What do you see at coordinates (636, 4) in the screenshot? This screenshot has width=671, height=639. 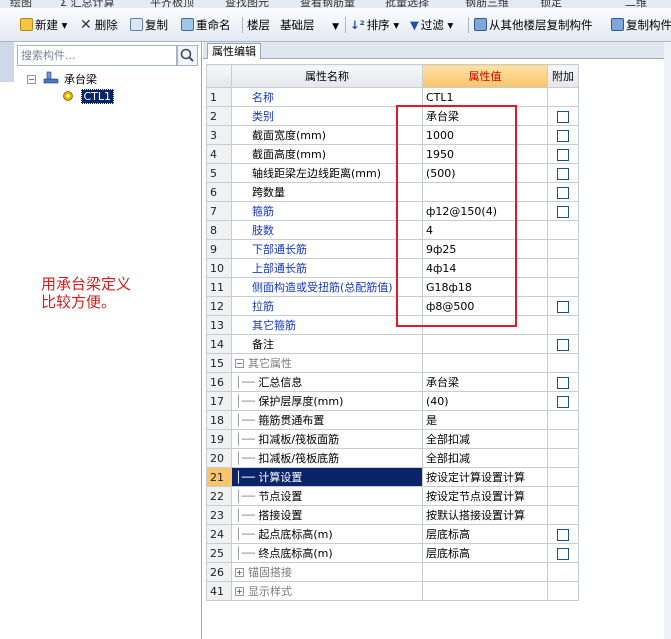 I see `top-item-2d: 二维` at bounding box center [636, 4].